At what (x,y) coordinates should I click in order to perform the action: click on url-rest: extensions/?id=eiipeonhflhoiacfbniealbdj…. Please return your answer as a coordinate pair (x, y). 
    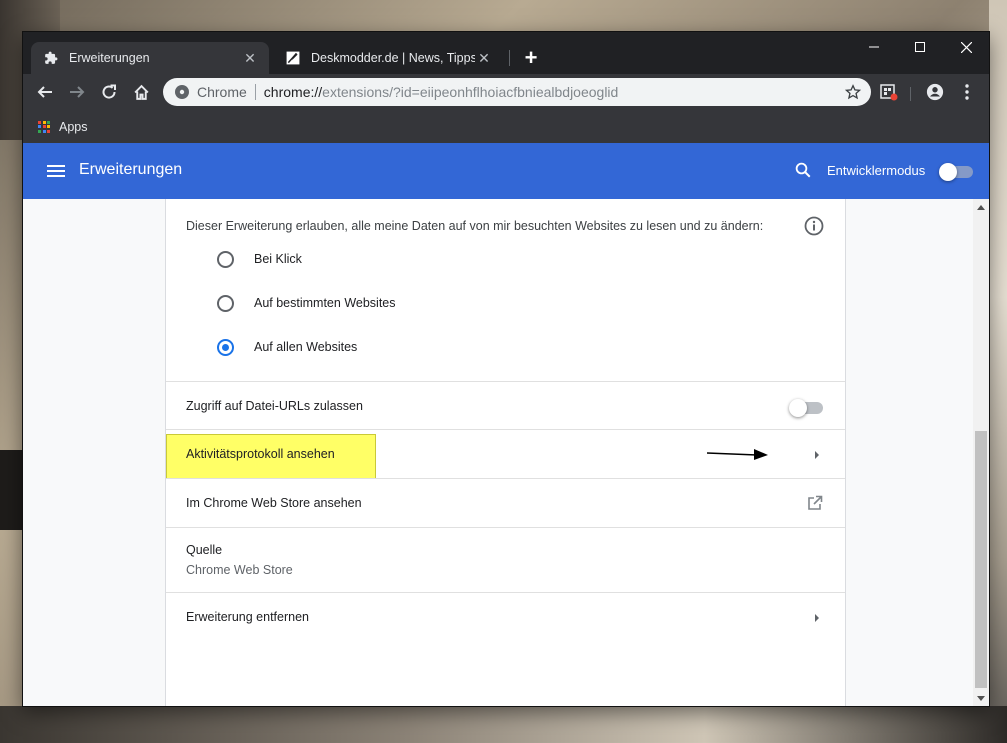
    Looking at the image, I should click on (470, 92).